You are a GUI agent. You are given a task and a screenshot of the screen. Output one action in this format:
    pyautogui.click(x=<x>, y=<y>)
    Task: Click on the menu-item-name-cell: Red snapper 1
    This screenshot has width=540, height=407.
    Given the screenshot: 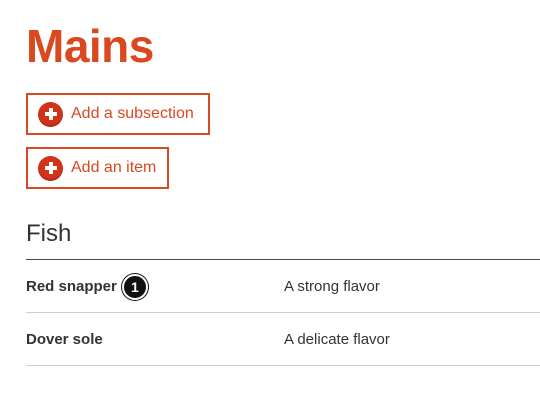 What is the action you would take?
    pyautogui.click(x=155, y=286)
    